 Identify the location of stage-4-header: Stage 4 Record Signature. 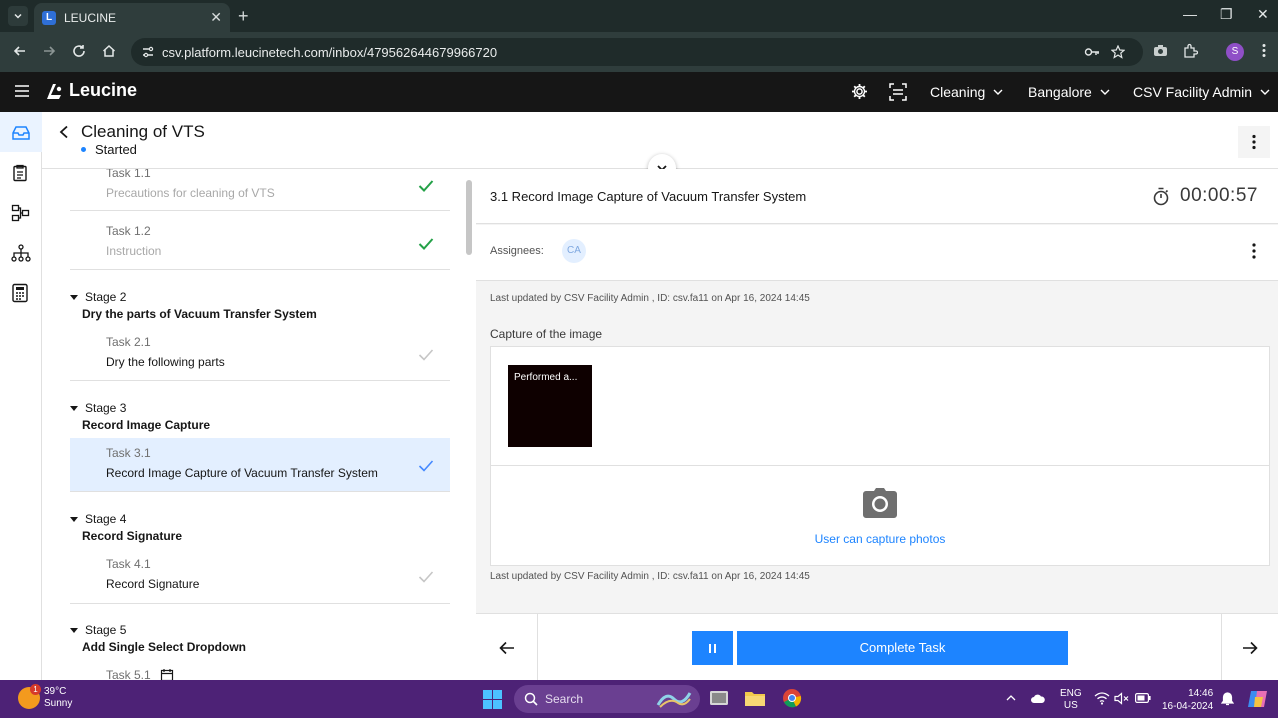
(260, 530).